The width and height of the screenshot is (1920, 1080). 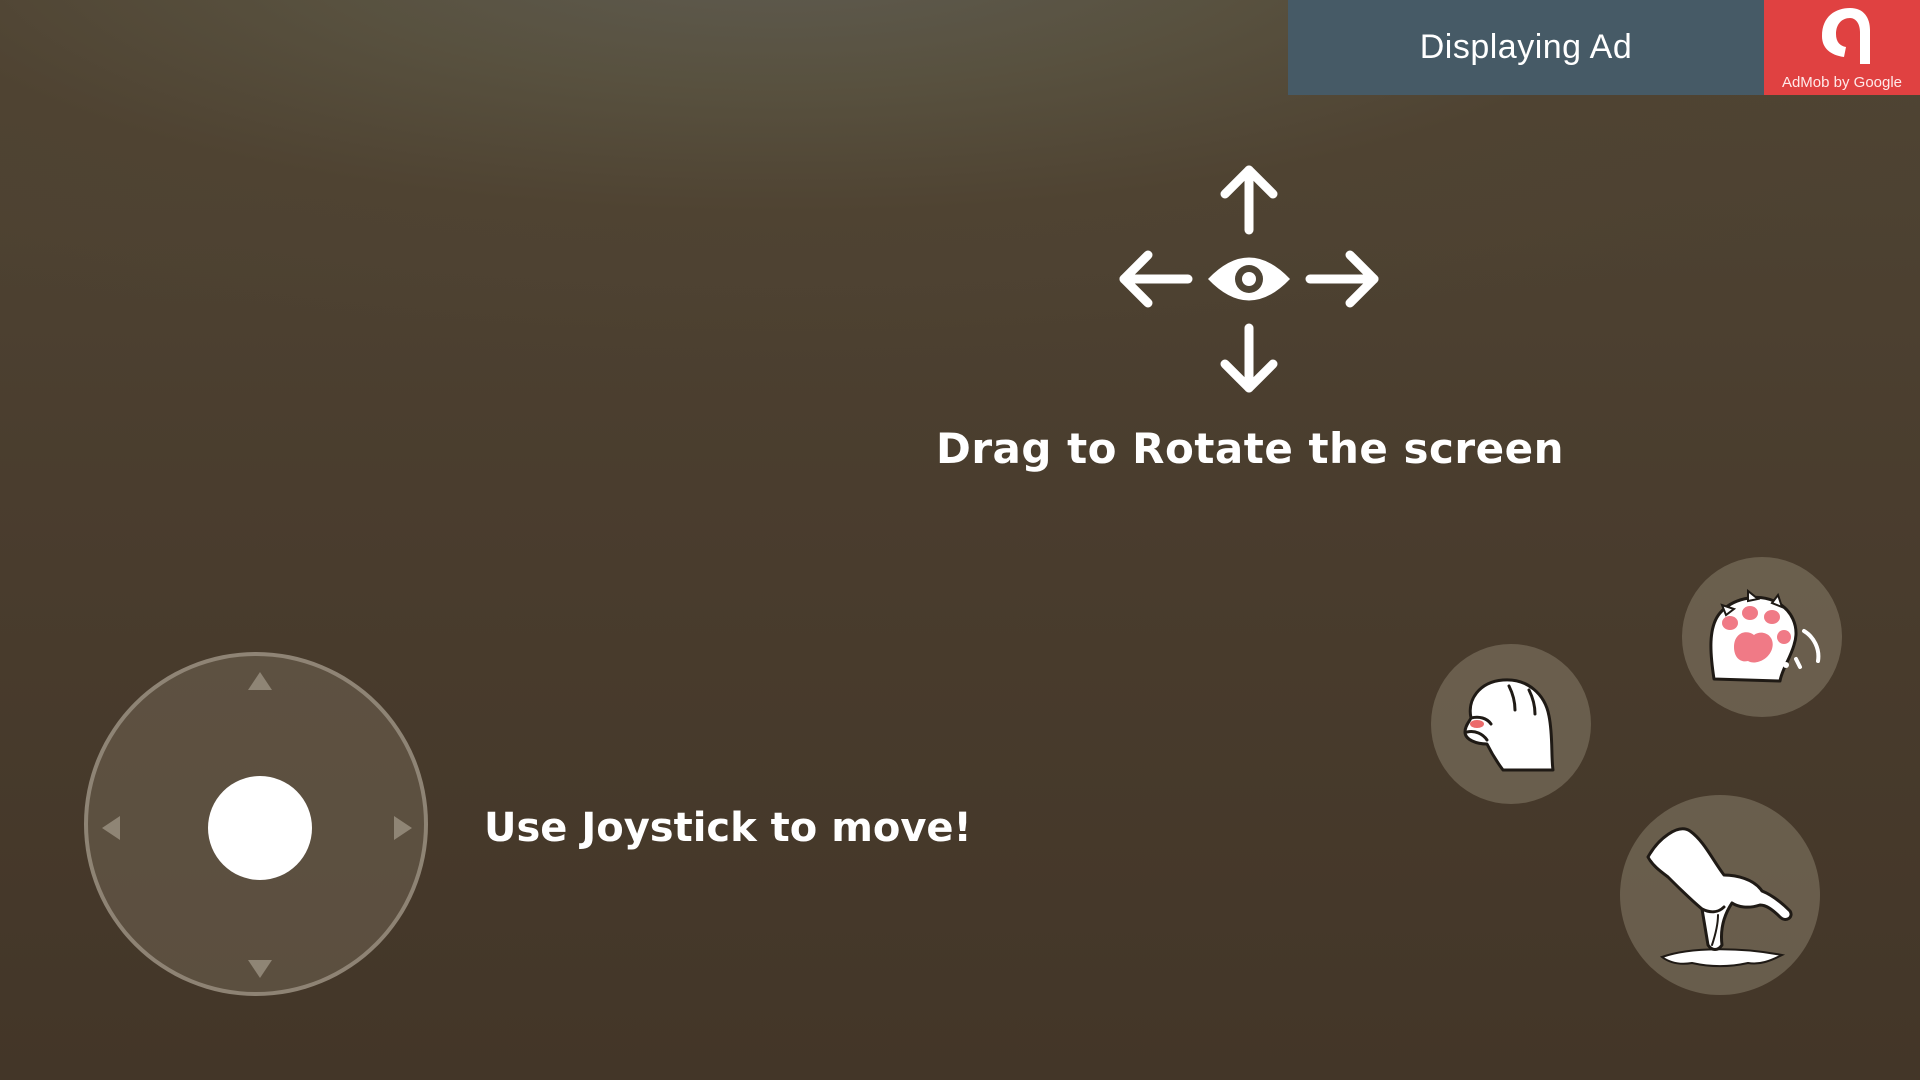 What do you see at coordinates (403, 828) in the screenshot?
I see `joystick-right-arrow-icon` at bounding box center [403, 828].